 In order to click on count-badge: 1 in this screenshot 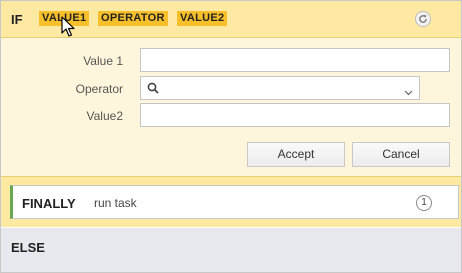, I will do `click(424, 203)`.